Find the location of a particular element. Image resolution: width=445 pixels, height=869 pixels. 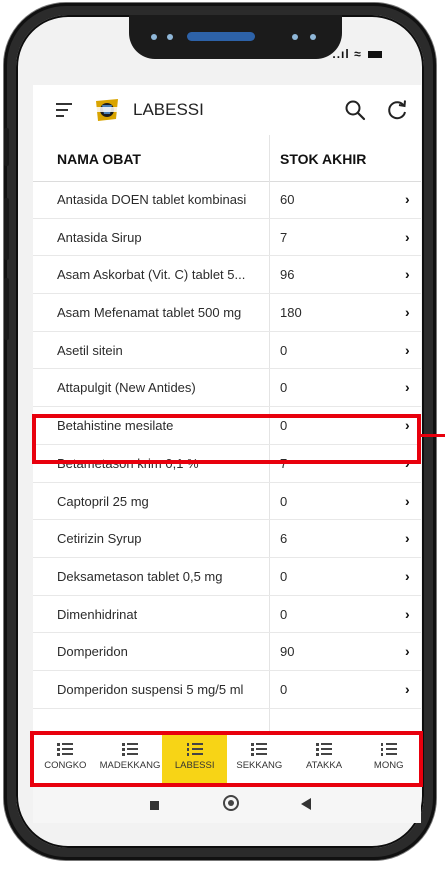

status-icons: ..ıl ≈ is located at coordinates (357, 54).